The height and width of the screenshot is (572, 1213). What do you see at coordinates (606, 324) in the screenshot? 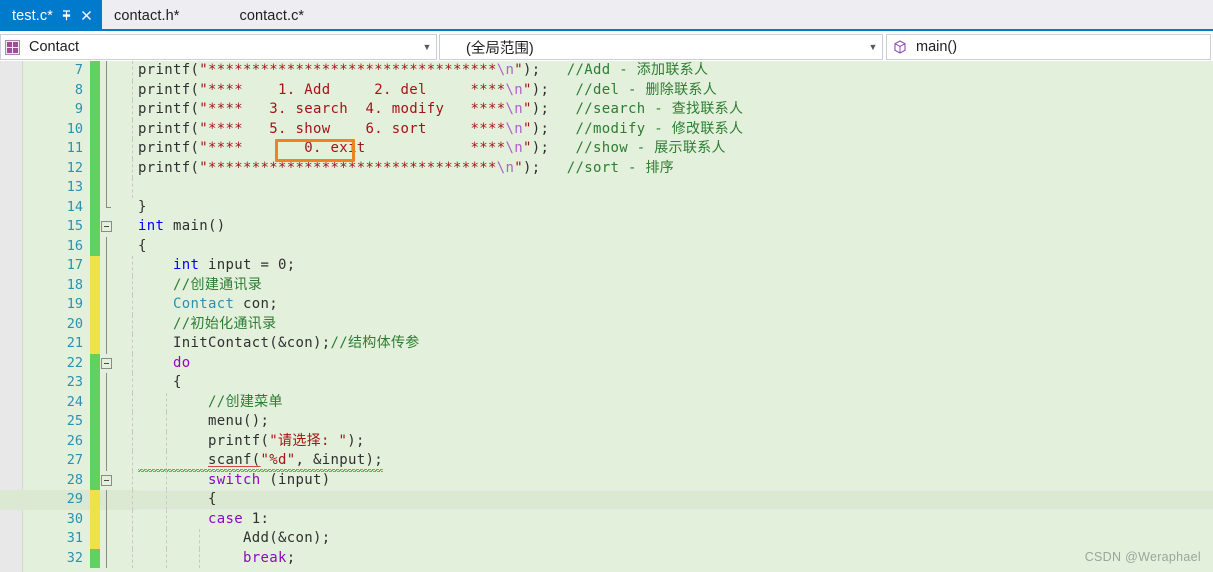
I see `code-line: 20 //初始化通讯录` at bounding box center [606, 324].